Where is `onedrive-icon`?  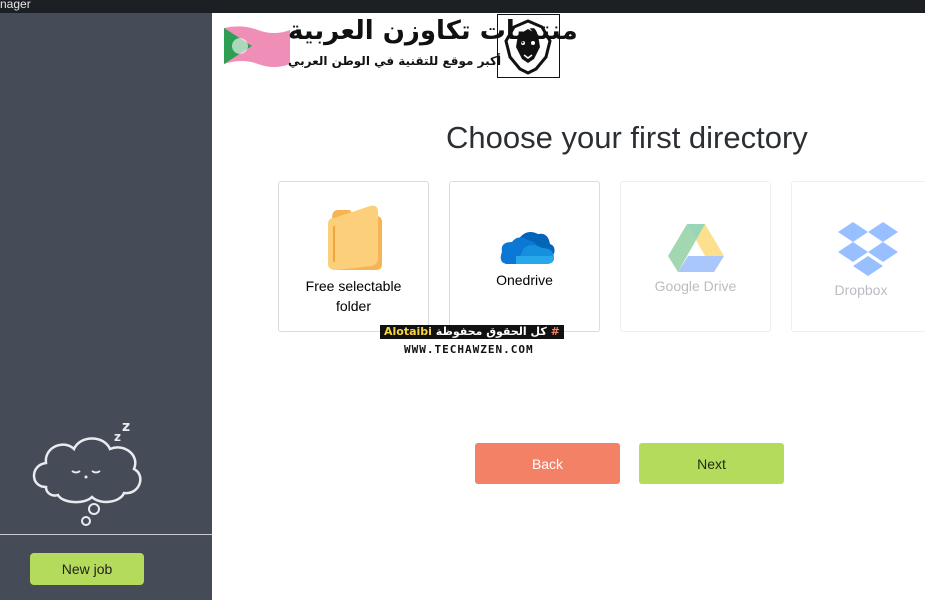
onedrive-icon is located at coordinates (527, 248).